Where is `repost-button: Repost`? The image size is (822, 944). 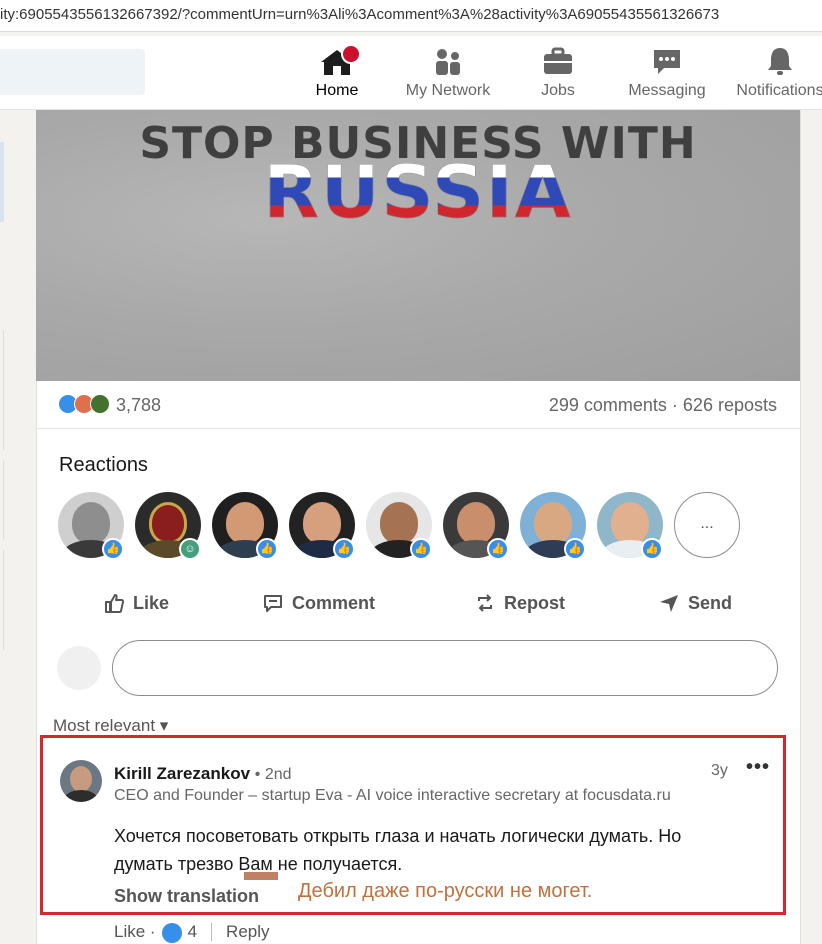 repost-button: Repost is located at coordinates (519, 603).